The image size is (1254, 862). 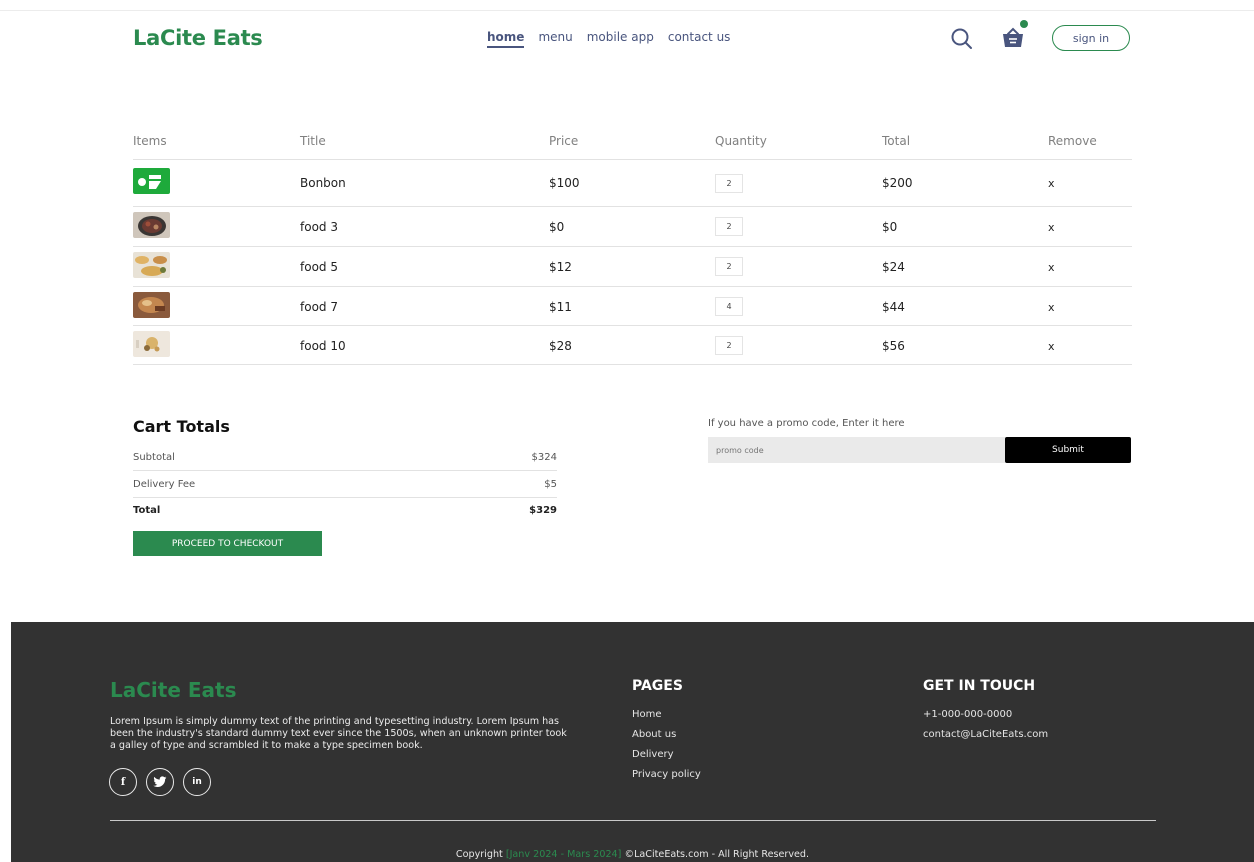 What do you see at coordinates (666, 735) in the screenshot?
I see `footer-link-about-us: About us` at bounding box center [666, 735].